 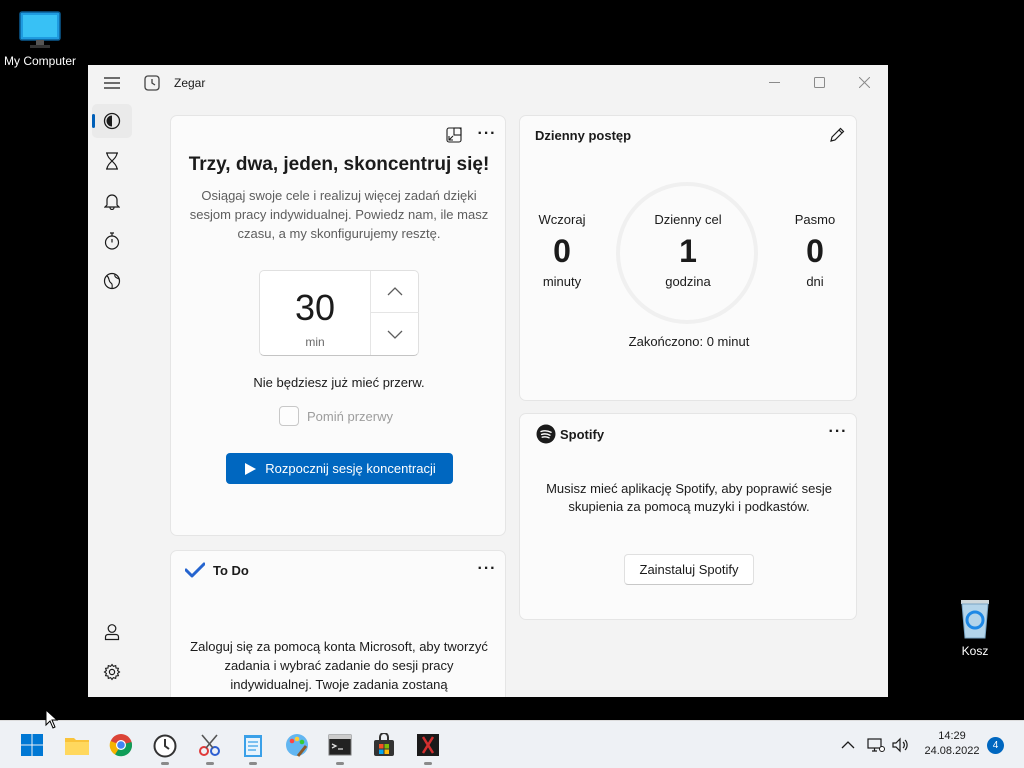 I want to click on taskbar-notepad, so click(x=253, y=747).